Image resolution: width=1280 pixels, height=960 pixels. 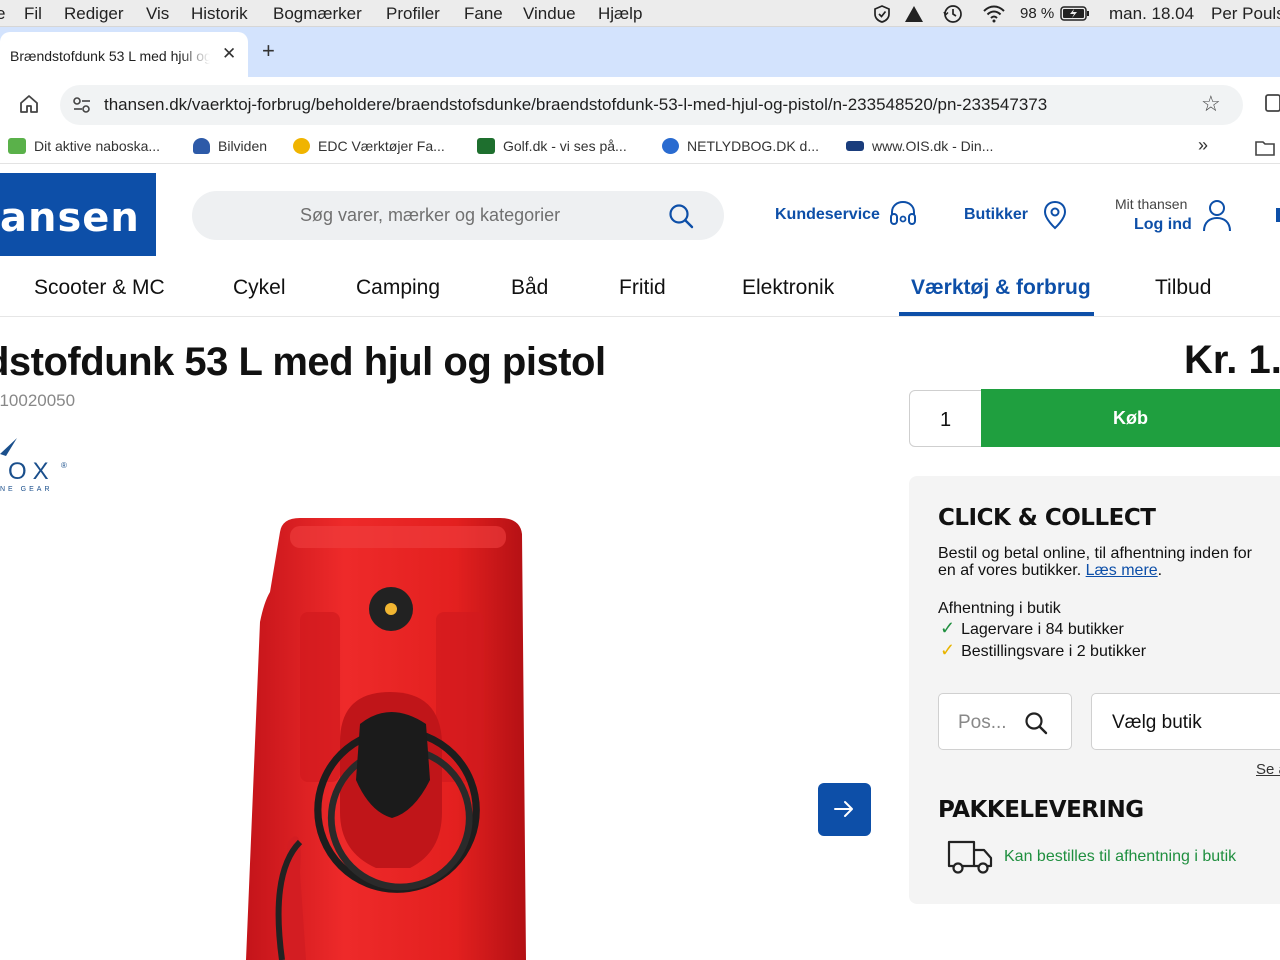 I want to click on menu-rediger: Rediger, so click(x=94, y=14).